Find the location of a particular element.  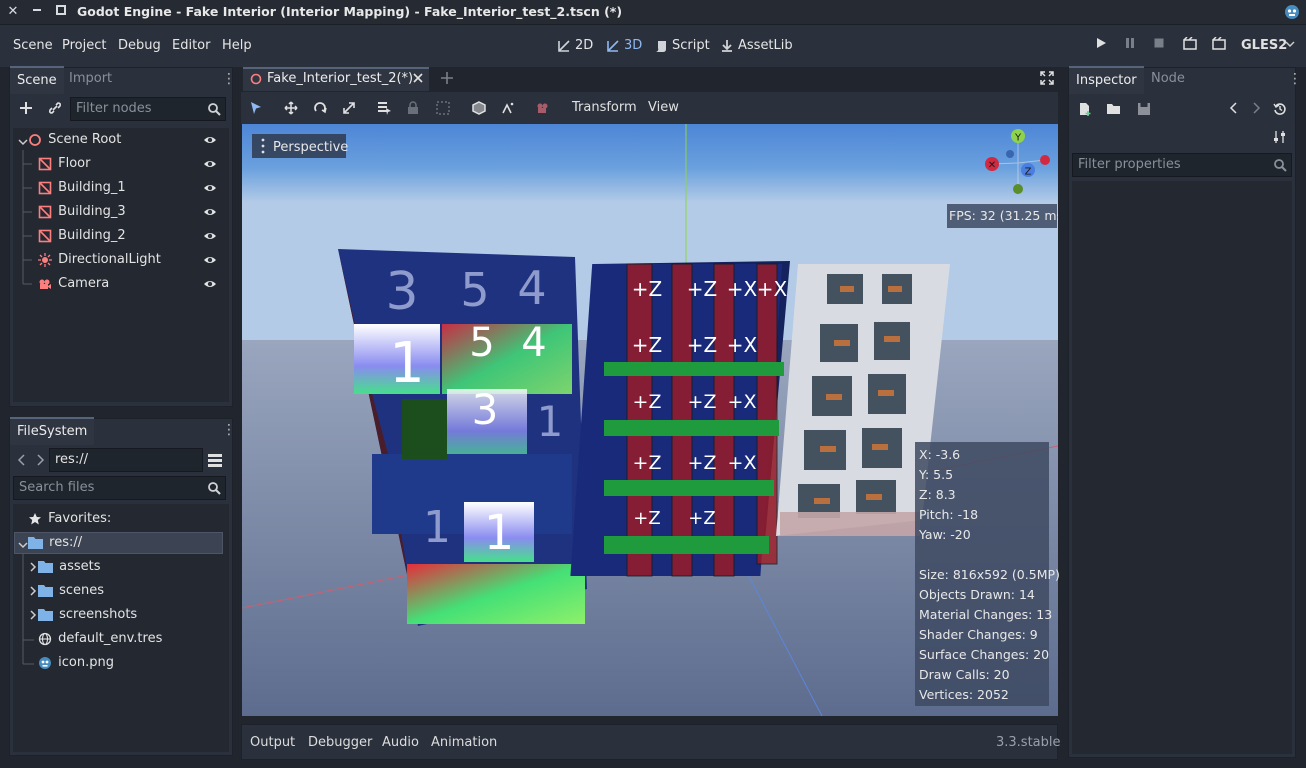

list-select-icon is located at coordinates (384, 110).